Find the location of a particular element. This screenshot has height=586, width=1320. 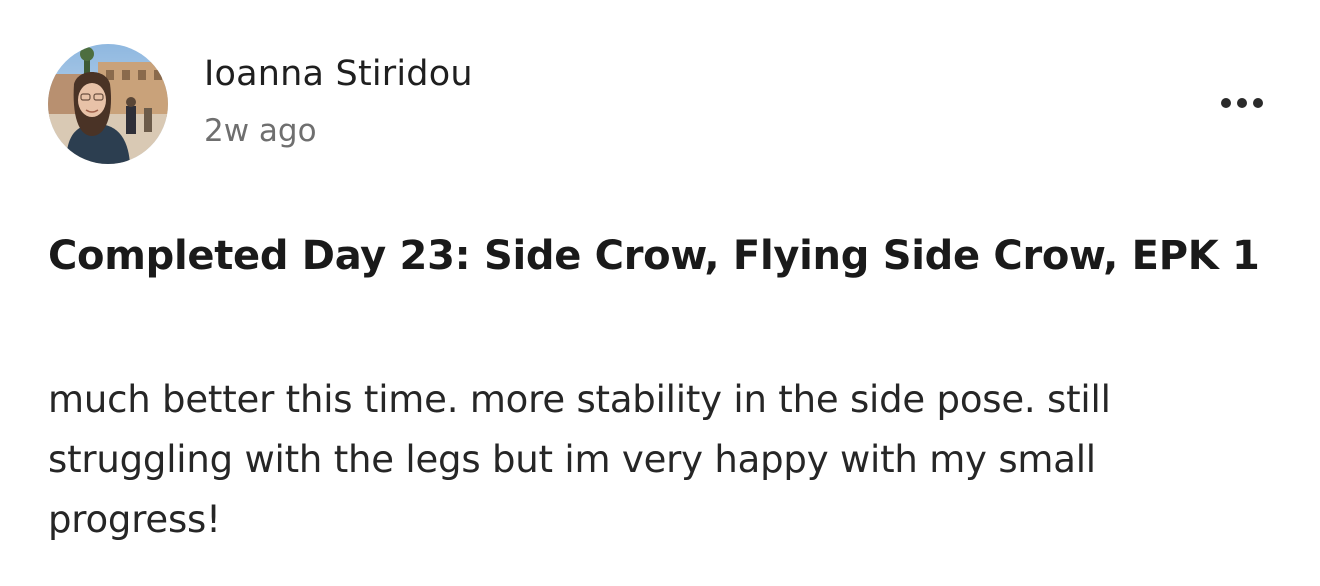

author-name: Ioanna Stiridou is located at coordinates (338, 74).